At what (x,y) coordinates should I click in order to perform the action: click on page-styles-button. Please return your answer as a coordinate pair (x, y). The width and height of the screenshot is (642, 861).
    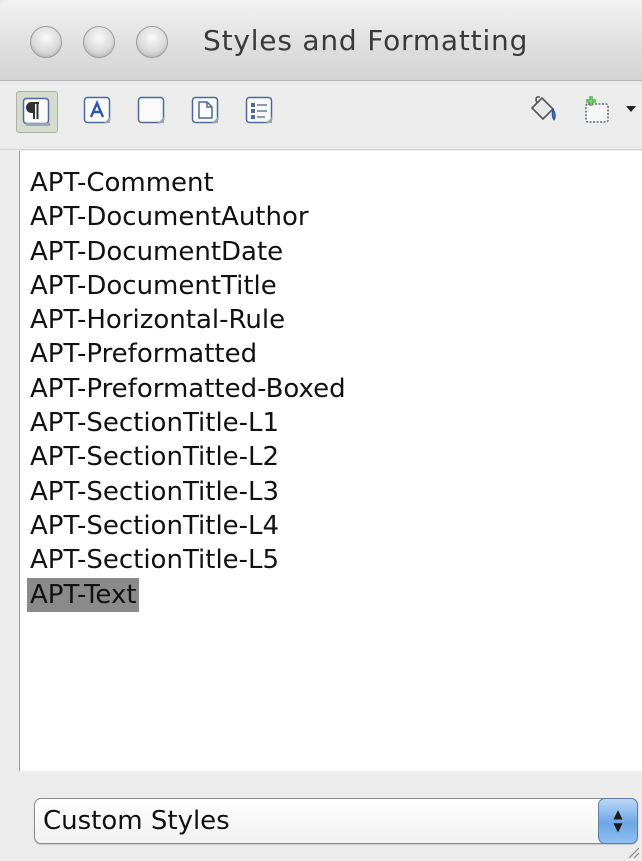
    Looking at the image, I should click on (206, 111).